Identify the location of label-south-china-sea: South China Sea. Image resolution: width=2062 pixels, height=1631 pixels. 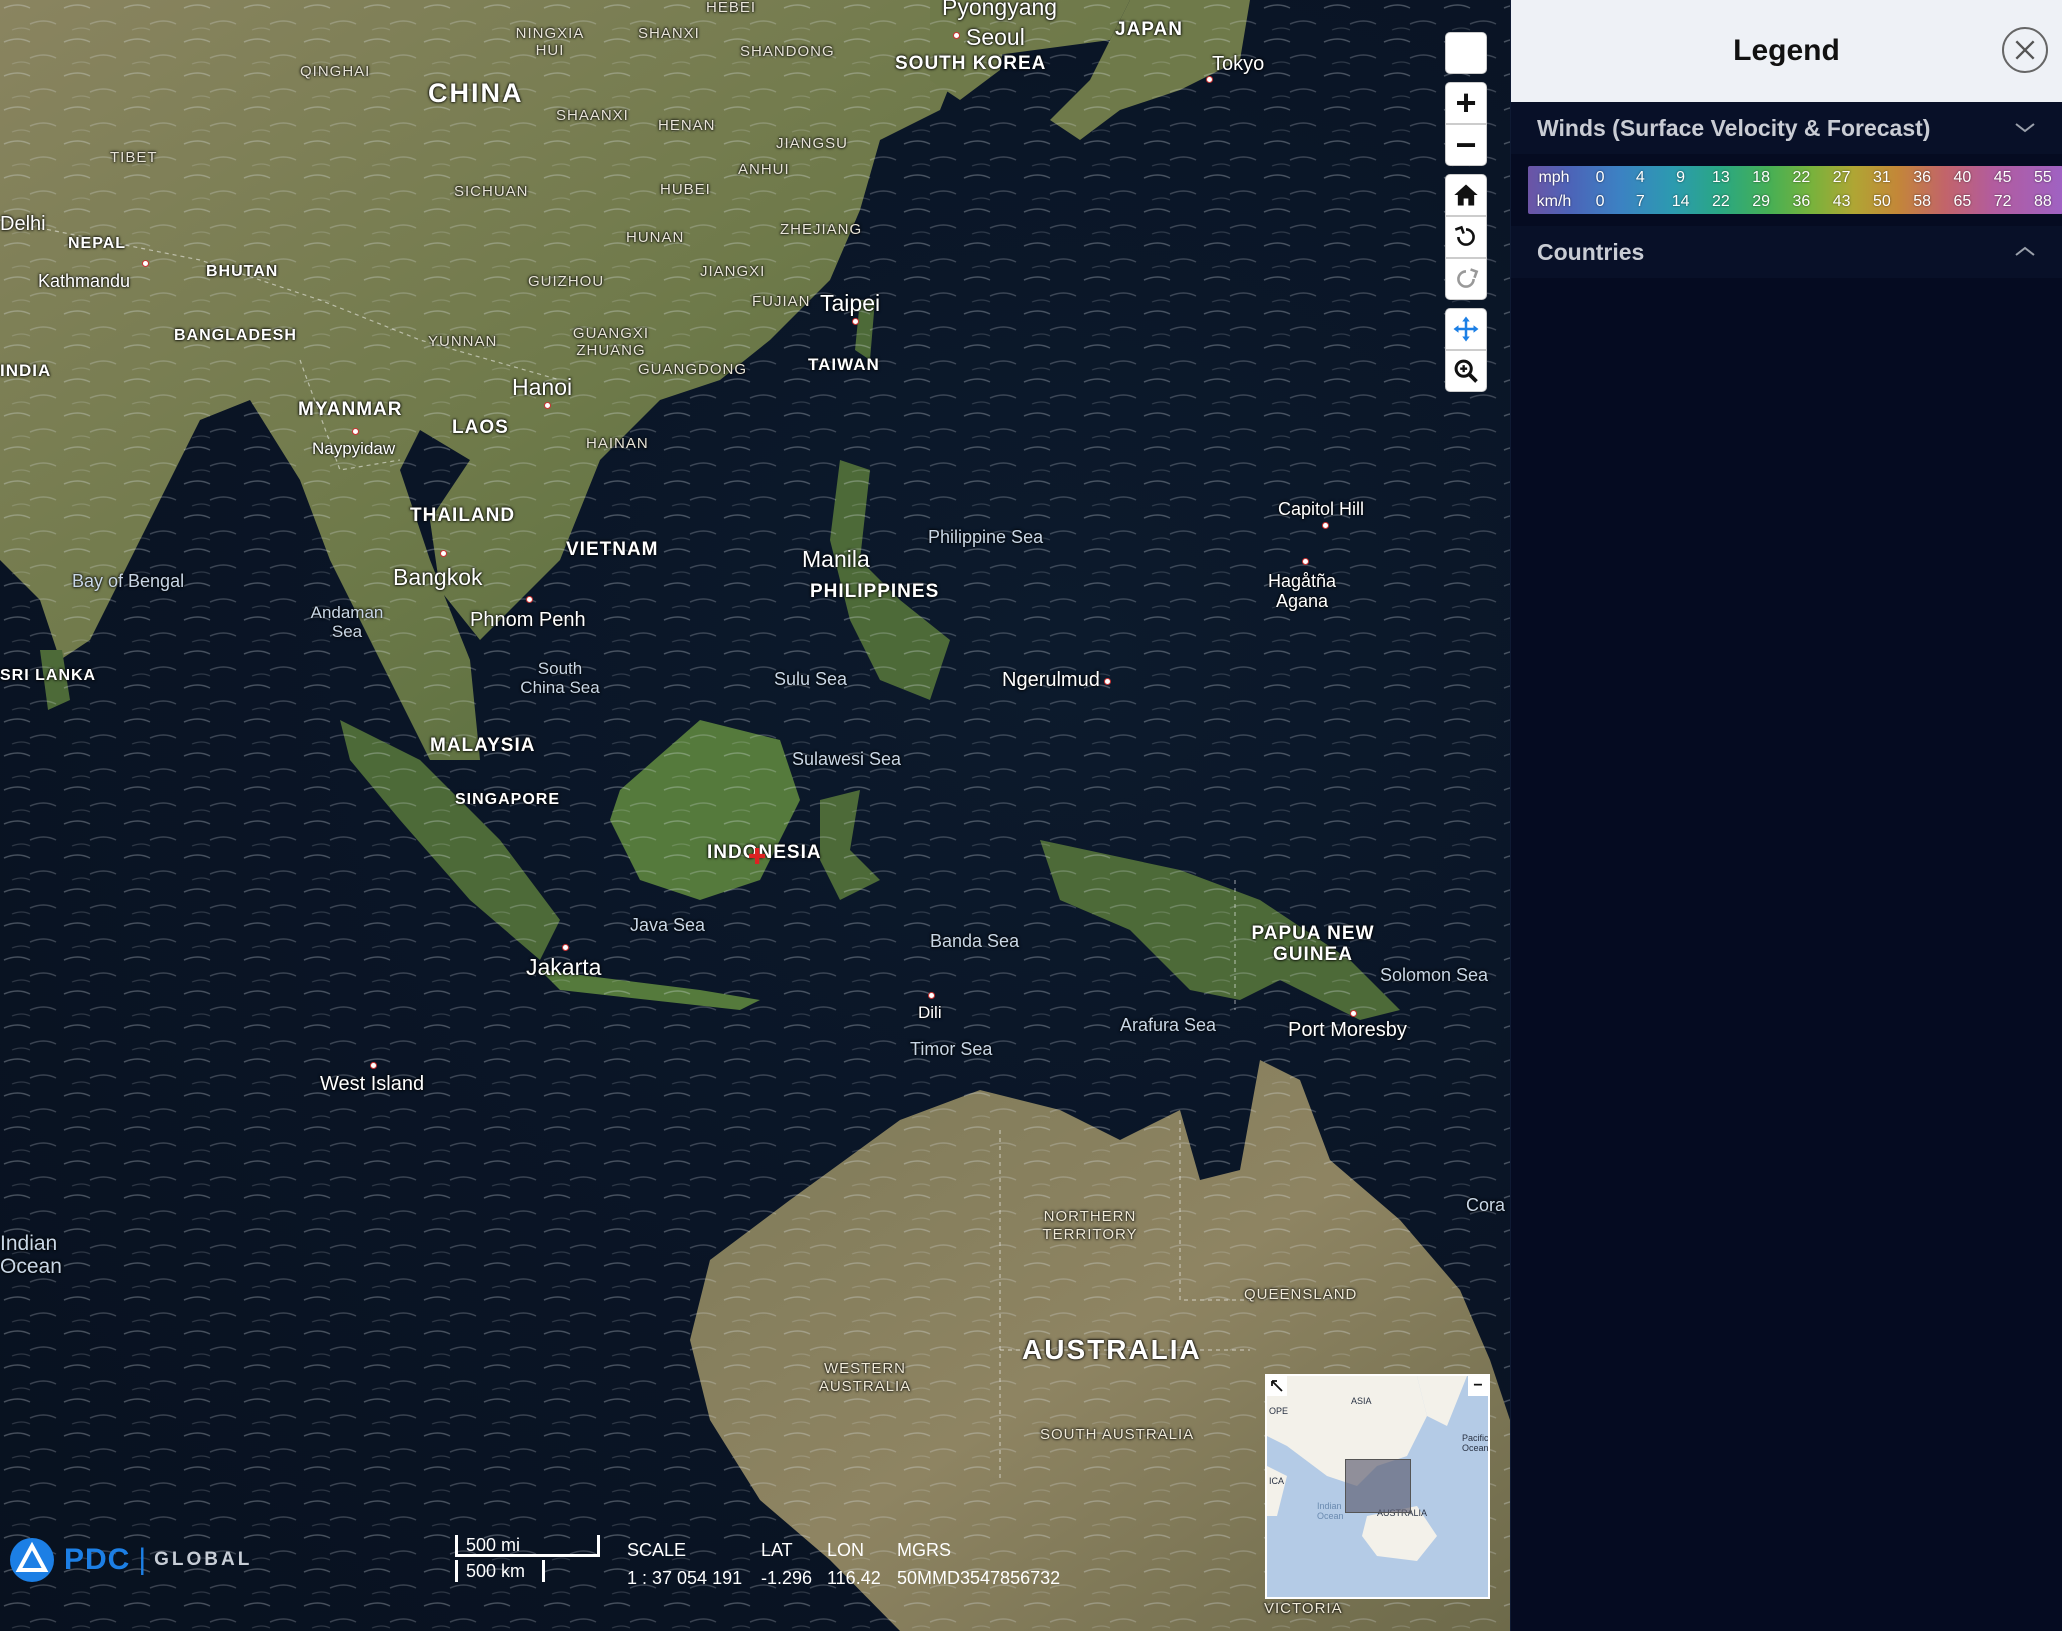
(560, 678).